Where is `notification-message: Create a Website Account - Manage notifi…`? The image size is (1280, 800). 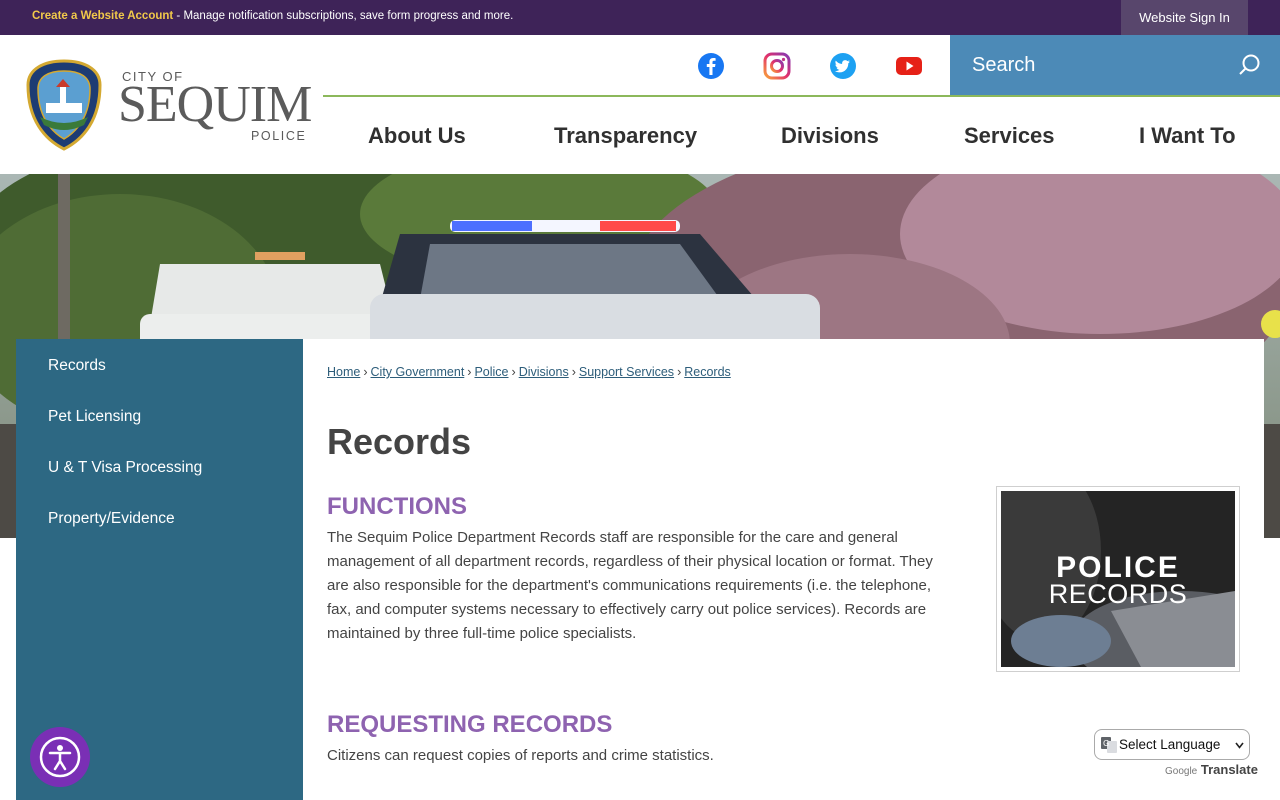 notification-message: Create a Website Account - Manage notifi… is located at coordinates (272, 16).